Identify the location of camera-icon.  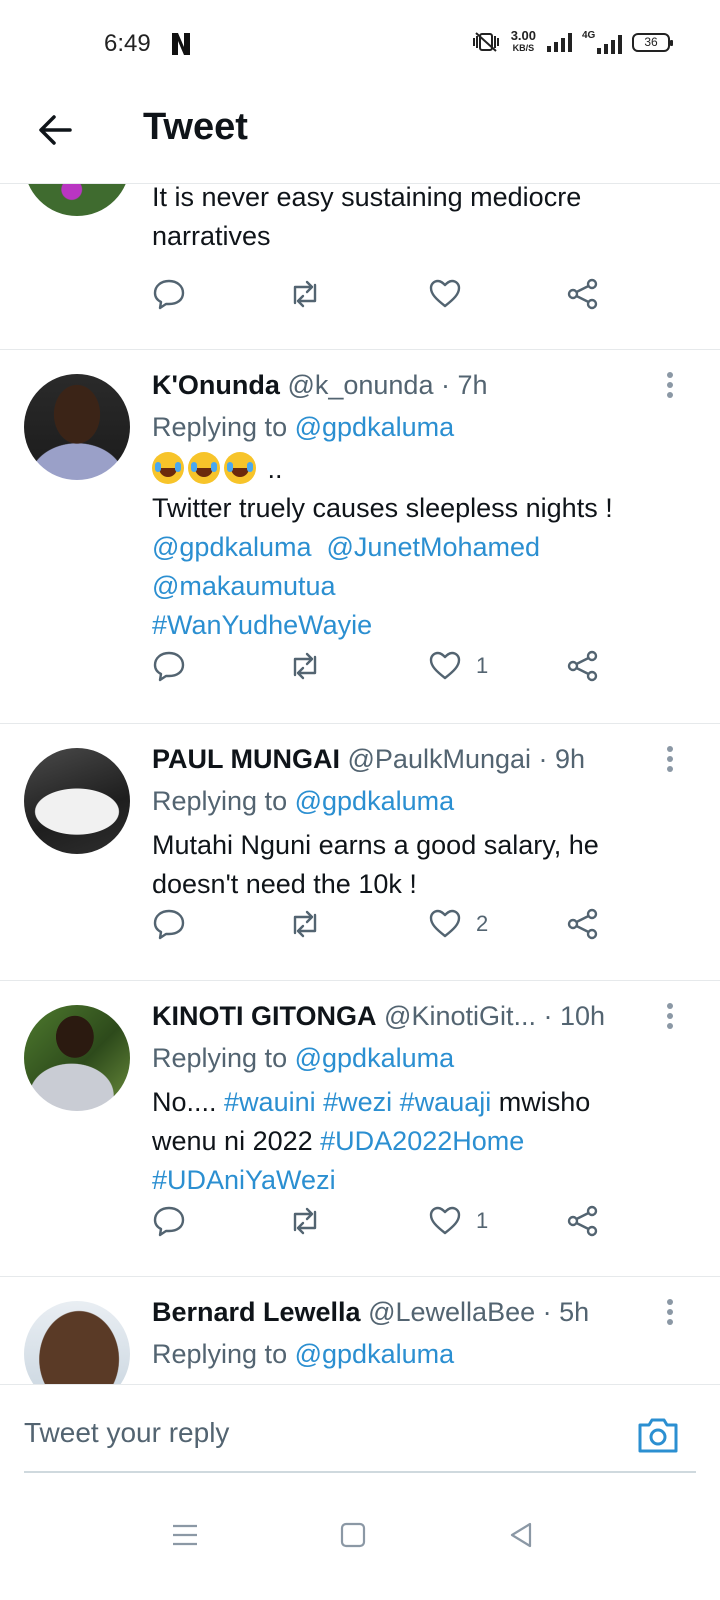
(658, 1435).